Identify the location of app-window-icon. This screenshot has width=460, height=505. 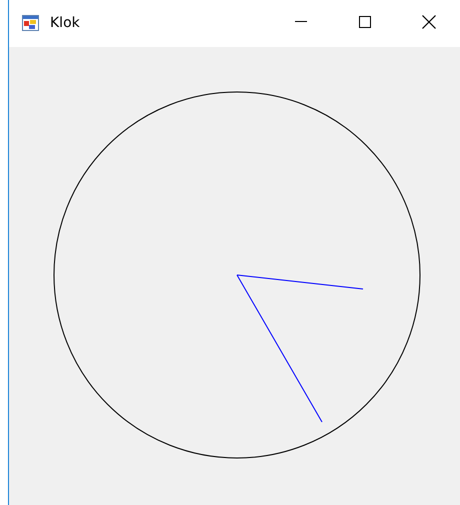
(30, 22).